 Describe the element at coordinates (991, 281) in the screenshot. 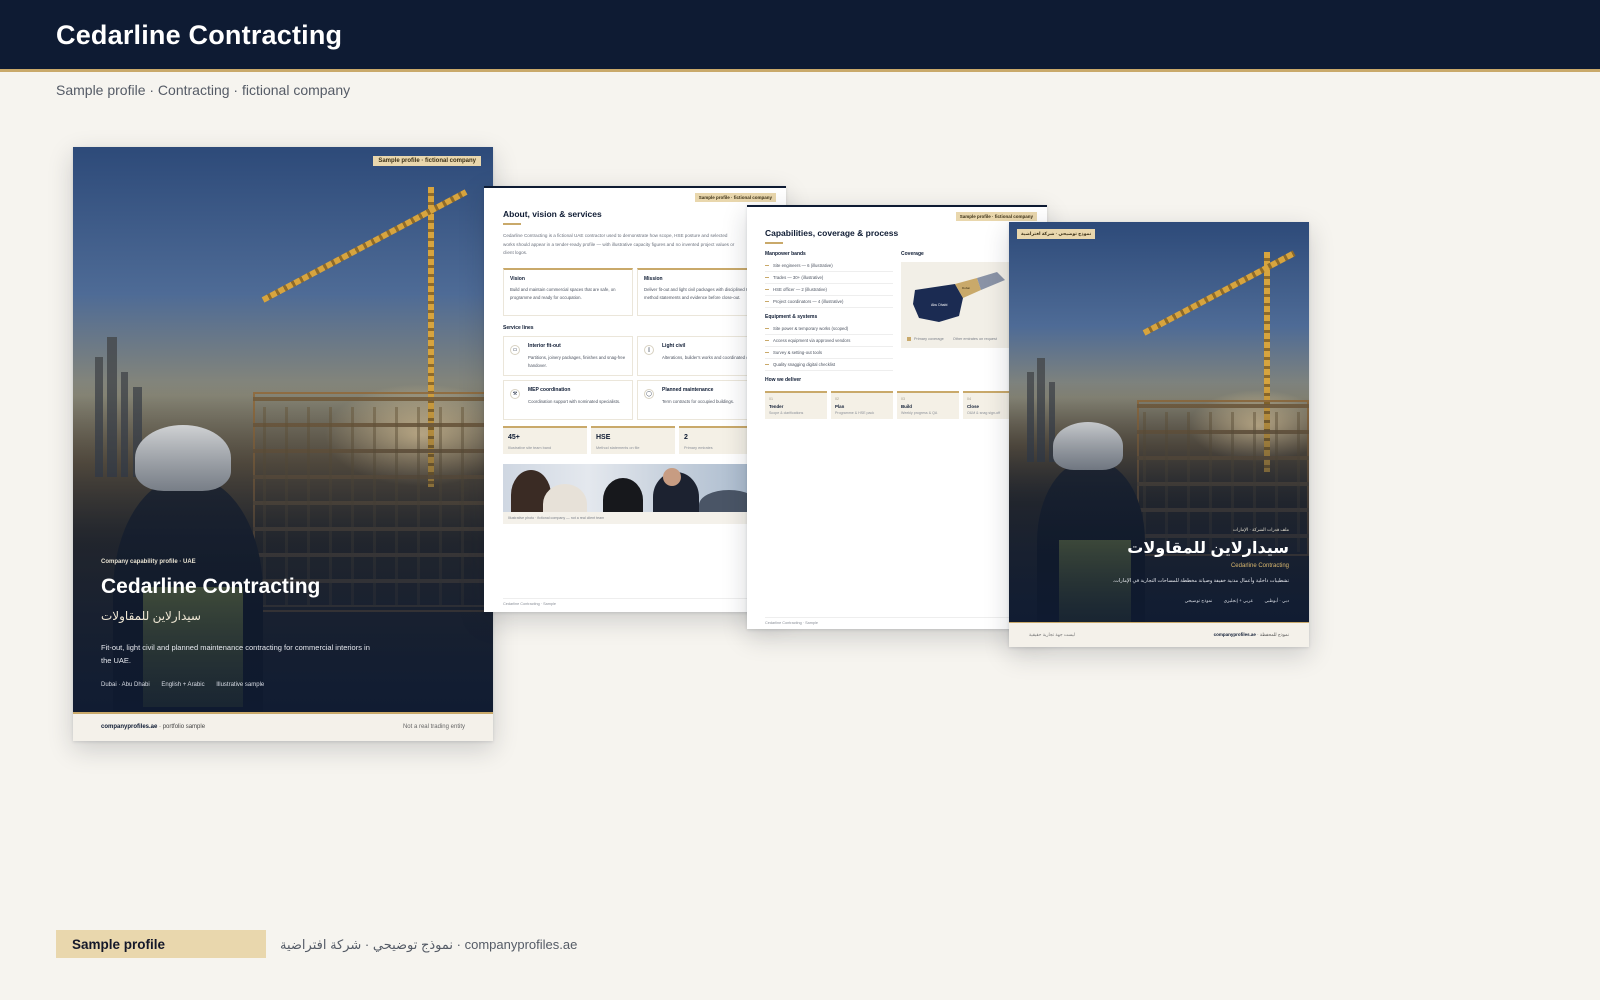

I see `map-region-northern` at that location.